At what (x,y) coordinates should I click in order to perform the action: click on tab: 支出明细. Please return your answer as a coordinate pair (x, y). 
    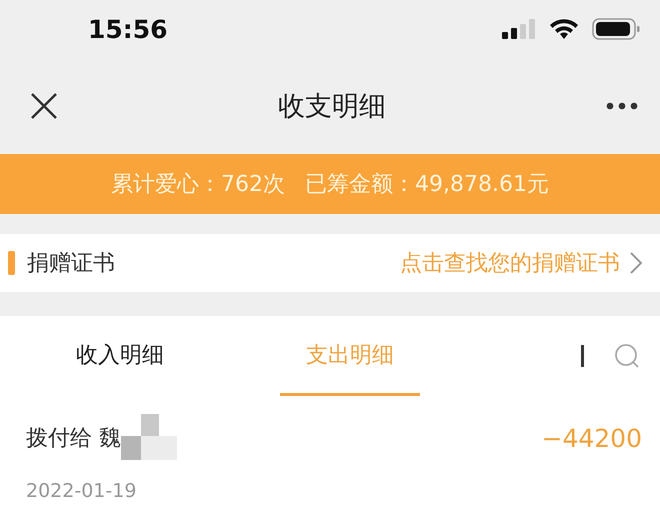
    Looking at the image, I should click on (350, 356).